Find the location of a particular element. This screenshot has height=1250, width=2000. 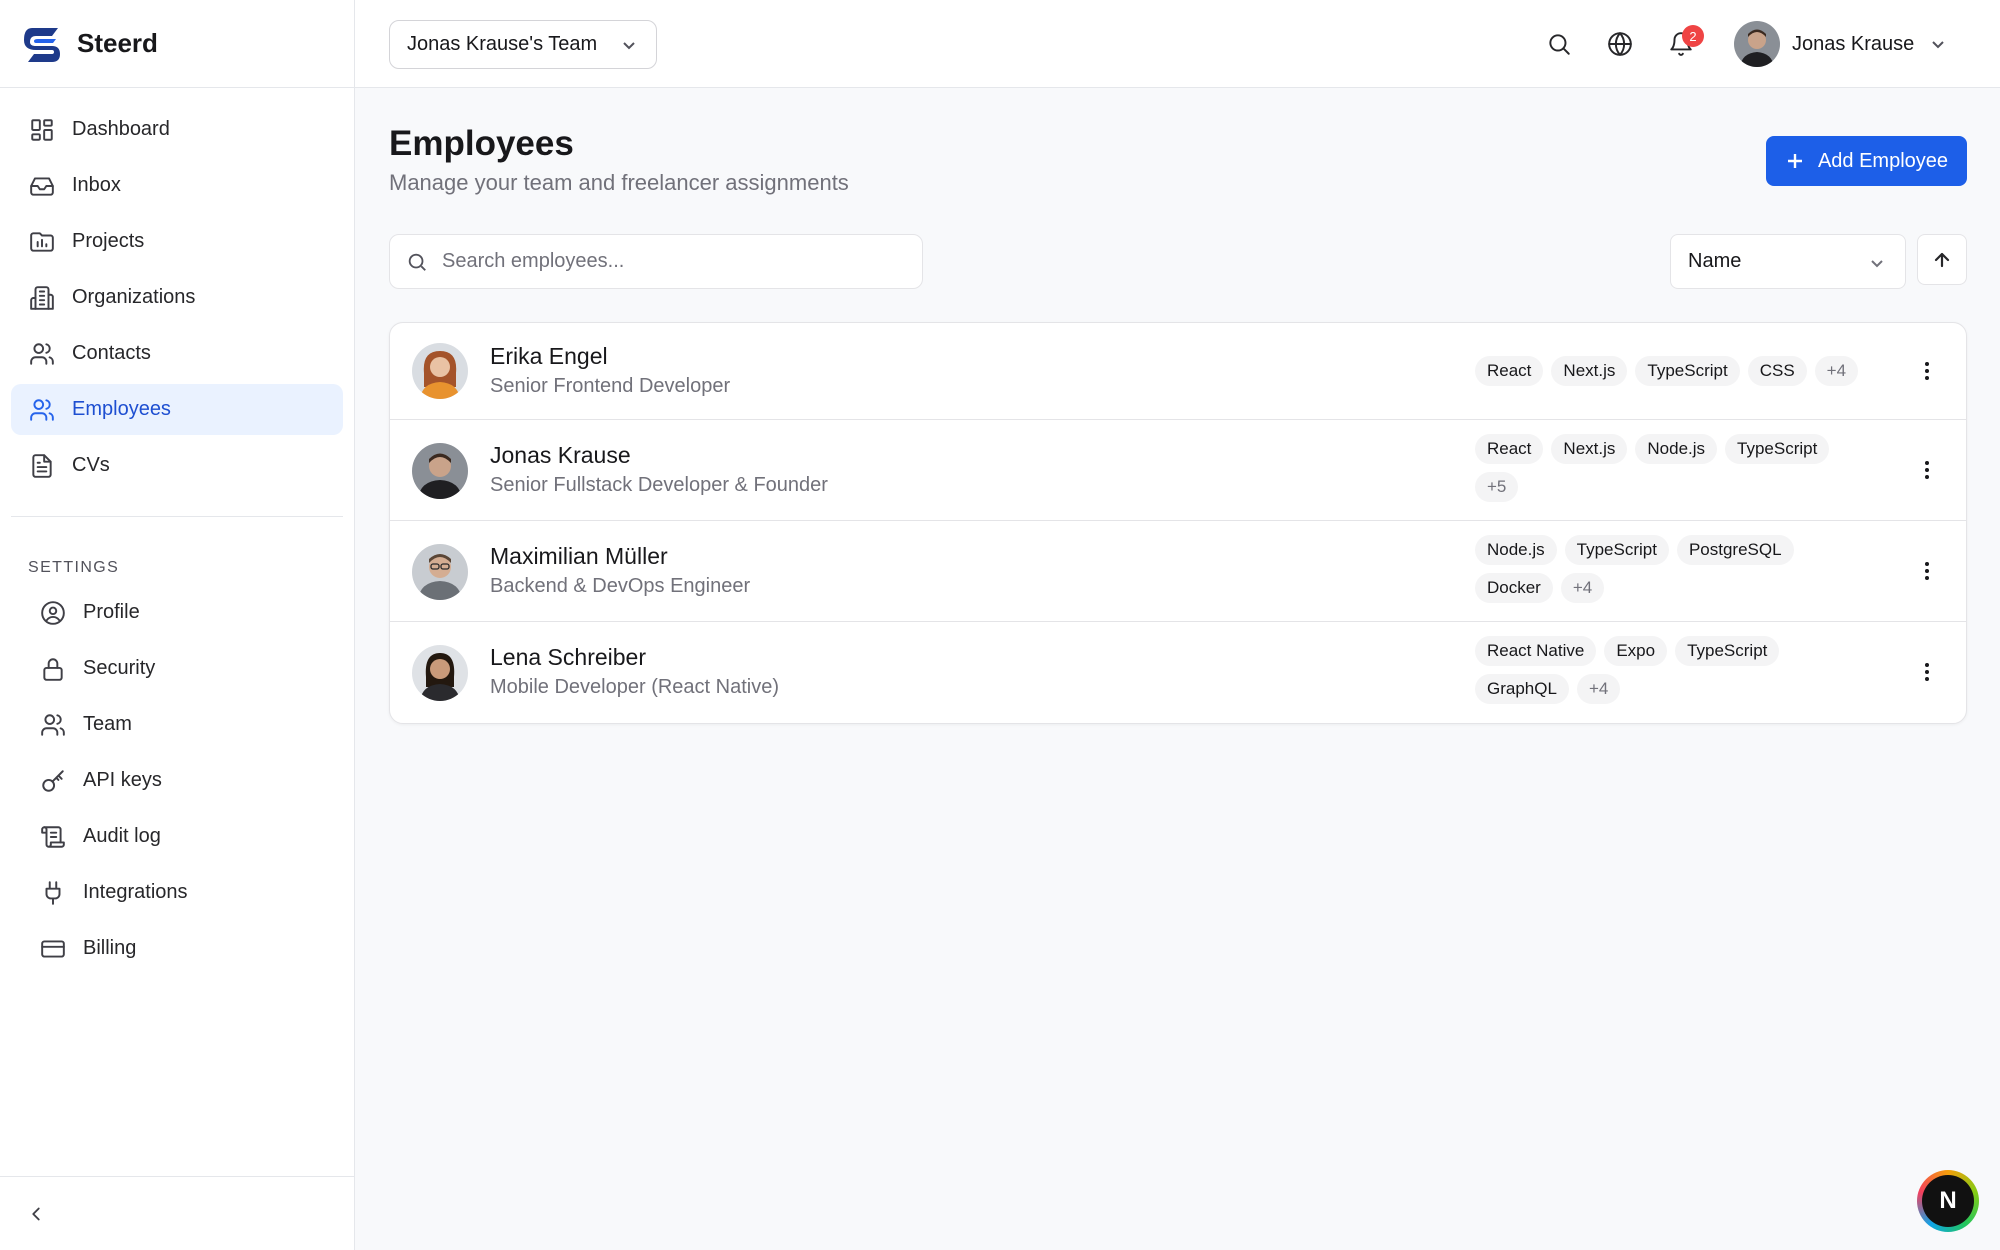

topbar: Jonas Krause's Team 2 Jonas Krause is located at coordinates (1177, 44).